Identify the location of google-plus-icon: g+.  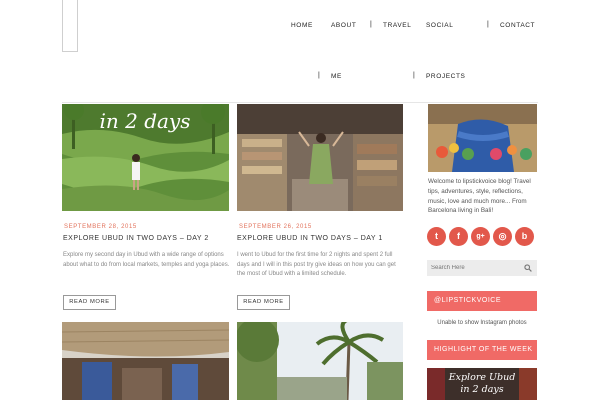
(480, 236).